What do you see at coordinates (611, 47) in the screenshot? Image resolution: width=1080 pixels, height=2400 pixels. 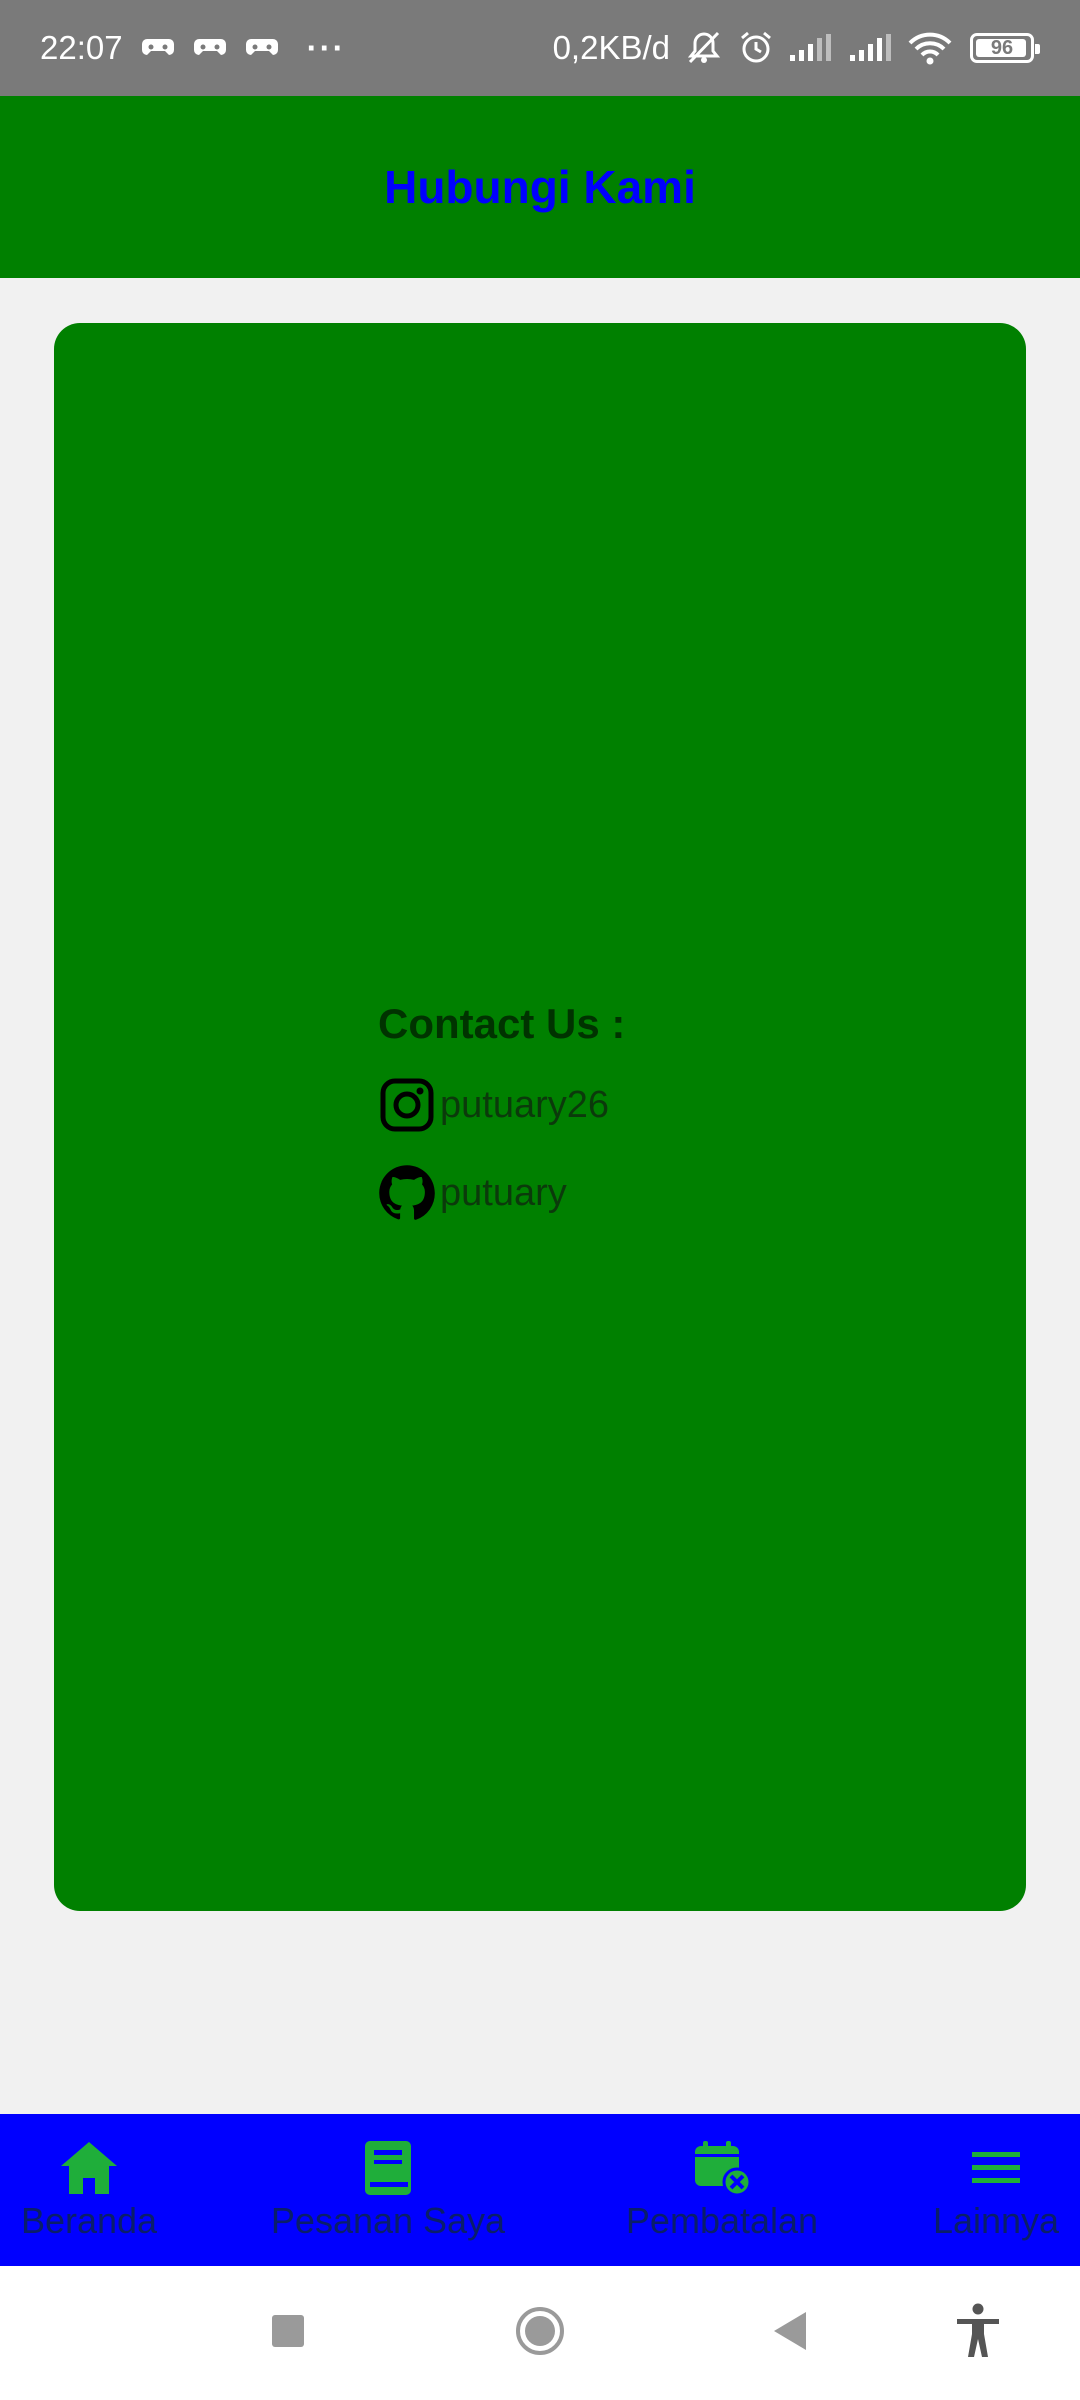 I see `network-speed: 0,2KB/d` at bounding box center [611, 47].